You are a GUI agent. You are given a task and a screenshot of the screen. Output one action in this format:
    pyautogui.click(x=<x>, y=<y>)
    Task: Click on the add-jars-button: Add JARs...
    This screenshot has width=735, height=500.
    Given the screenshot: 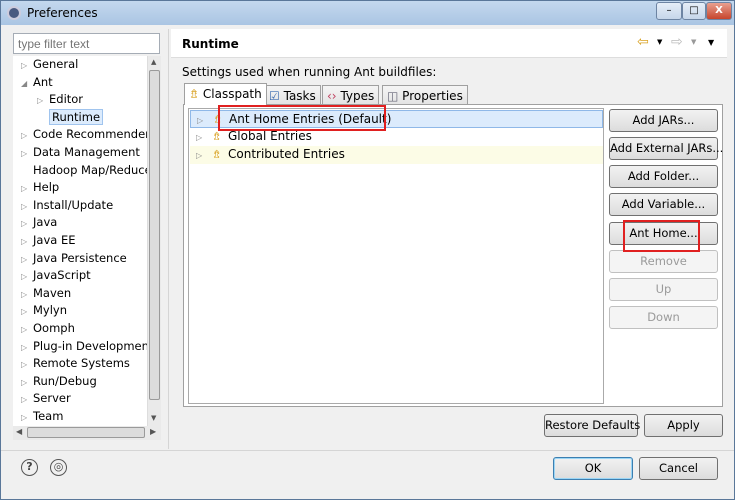 What is the action you would take?
    pyautogui.click(x=663, y=120)
    